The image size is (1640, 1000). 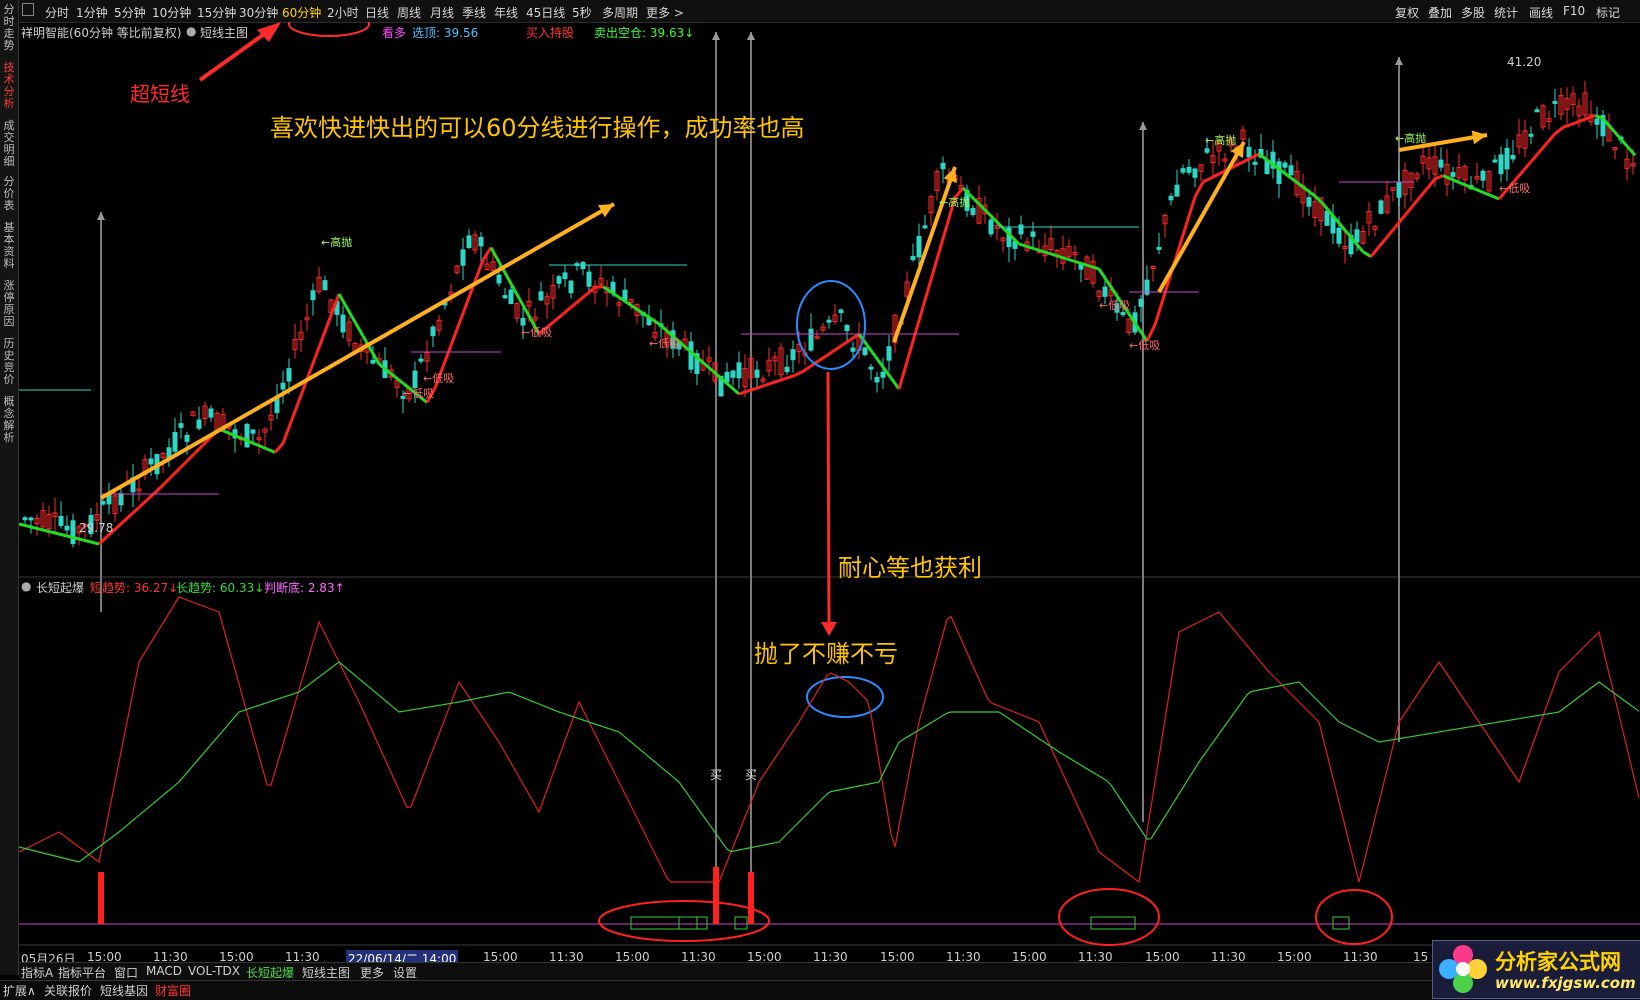 What do you see at coordinates (620, 12) in the screenshot?
I see `timeframe-16: 多周期` at bounding box center [620, 12].